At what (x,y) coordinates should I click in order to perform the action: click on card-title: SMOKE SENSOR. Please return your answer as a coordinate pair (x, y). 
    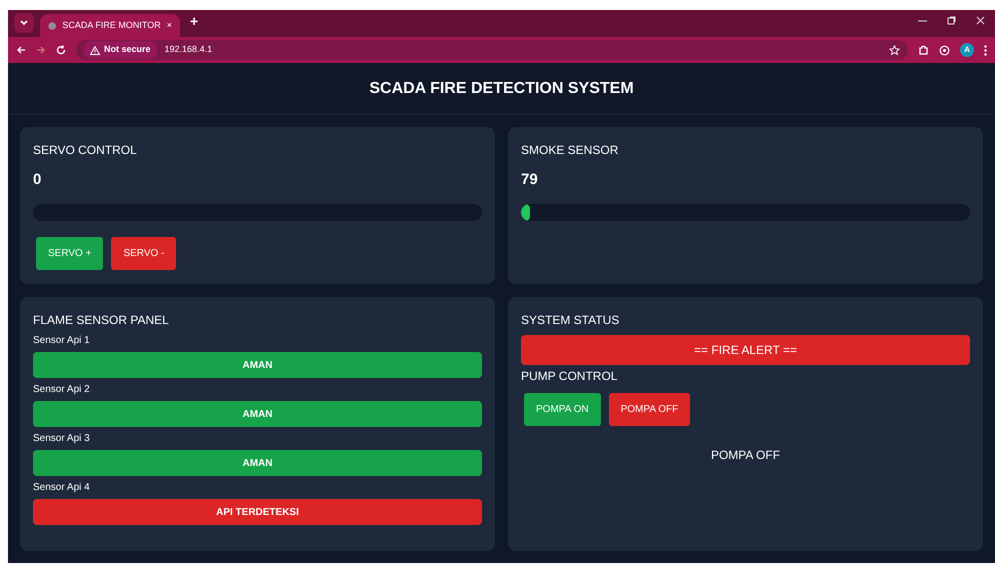
    Looking at the image, I should click on (570, 150).